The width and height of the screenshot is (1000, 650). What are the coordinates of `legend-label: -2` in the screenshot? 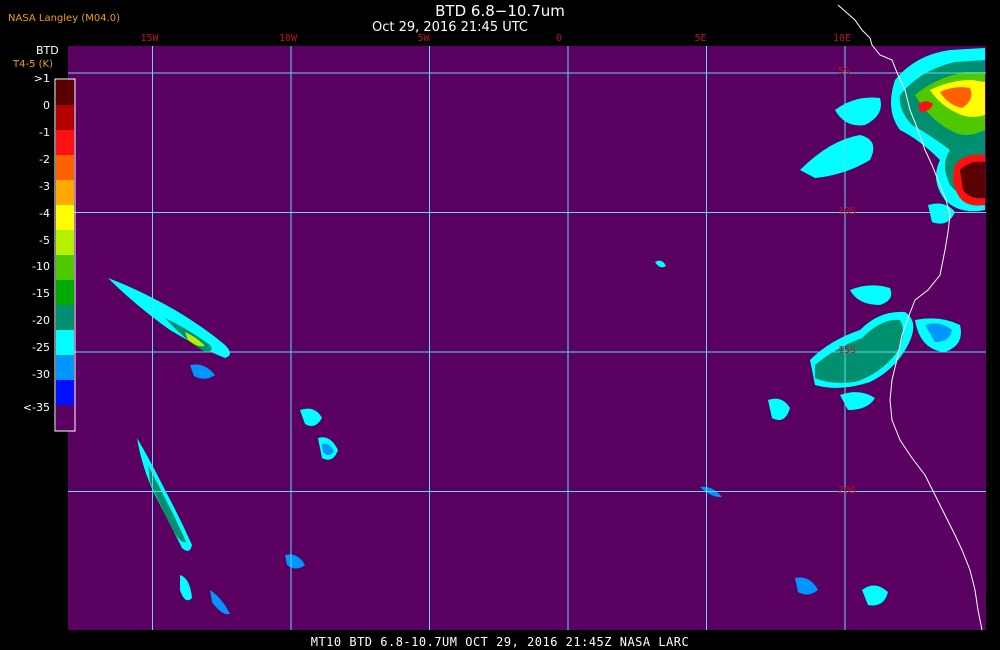 It's located at (44, 159).